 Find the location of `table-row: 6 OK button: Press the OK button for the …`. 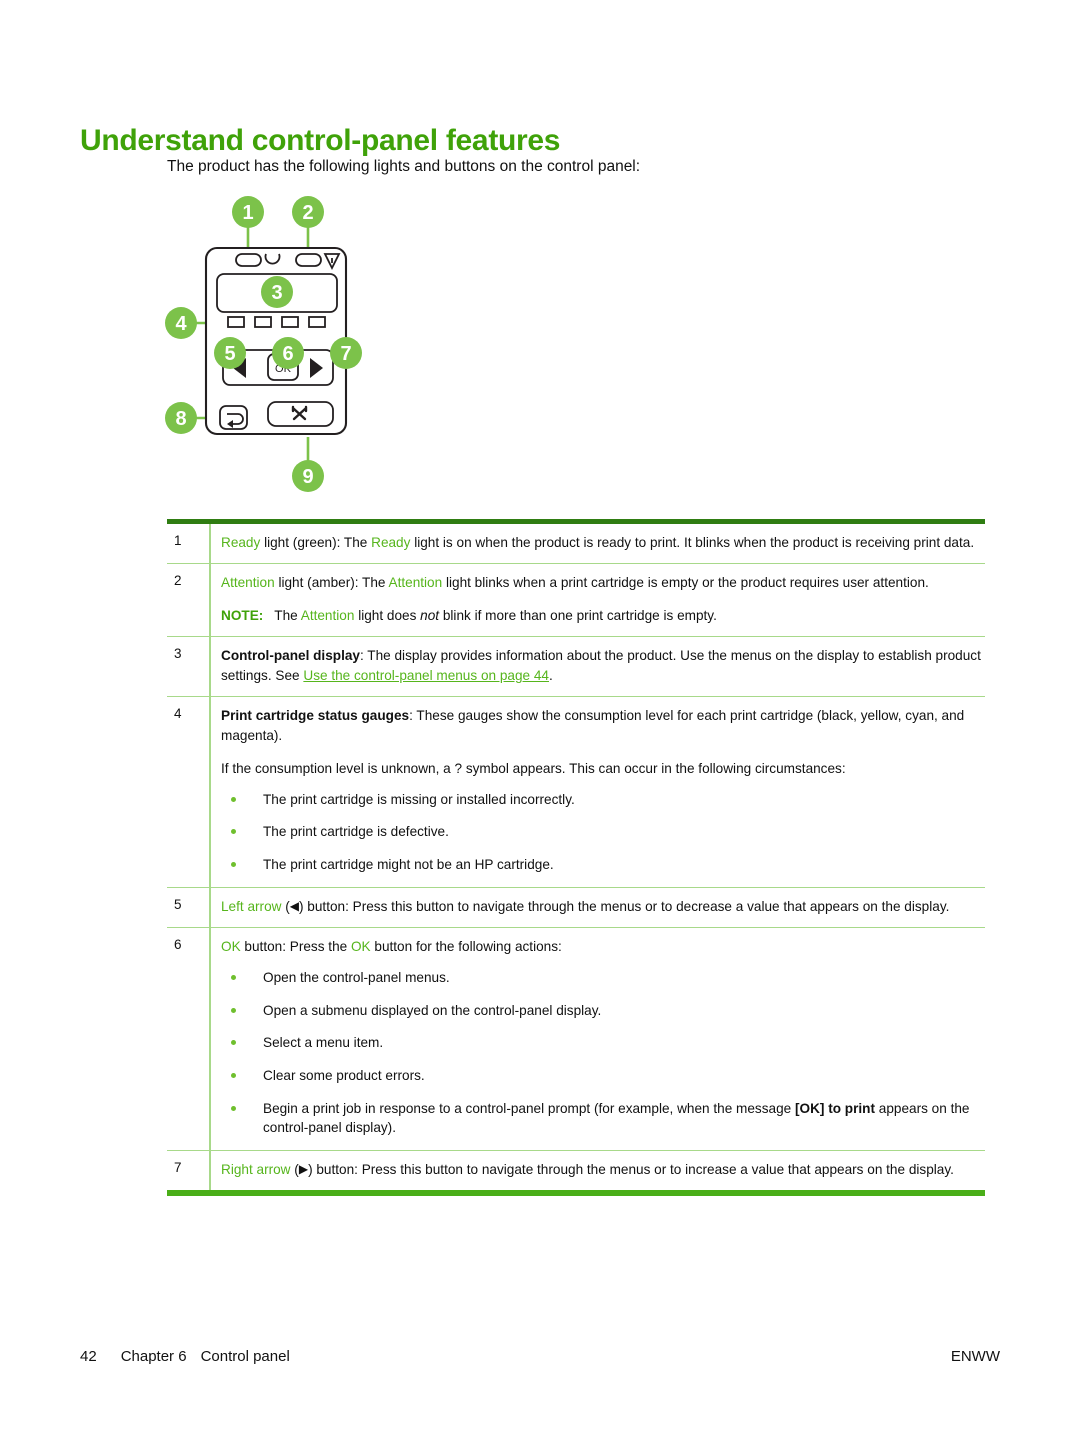

table-row: 6 OK button: Press the OK button for the … is located at coordinates (576, 1038).